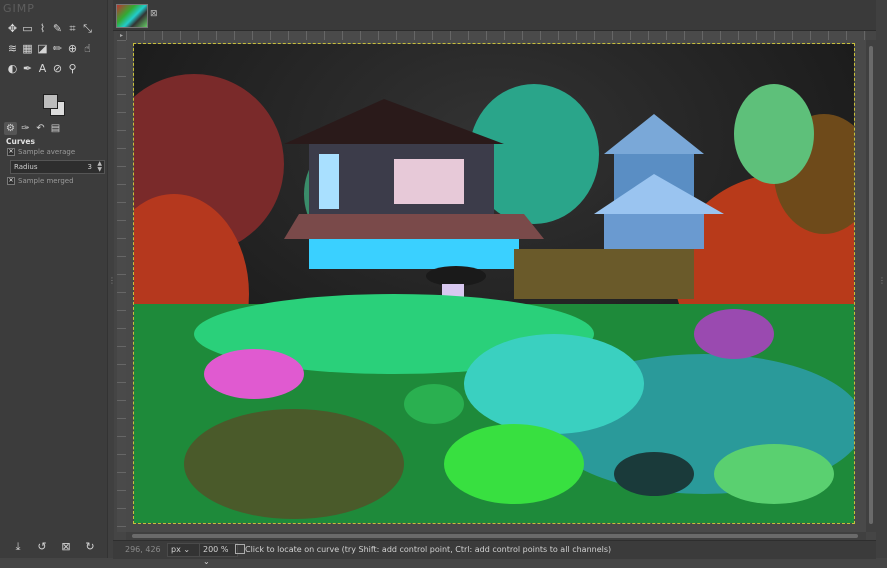 Image resolution: width=887 pixels, height=568 pixels. I want to click on radius-value: 3, so click(90, 167).